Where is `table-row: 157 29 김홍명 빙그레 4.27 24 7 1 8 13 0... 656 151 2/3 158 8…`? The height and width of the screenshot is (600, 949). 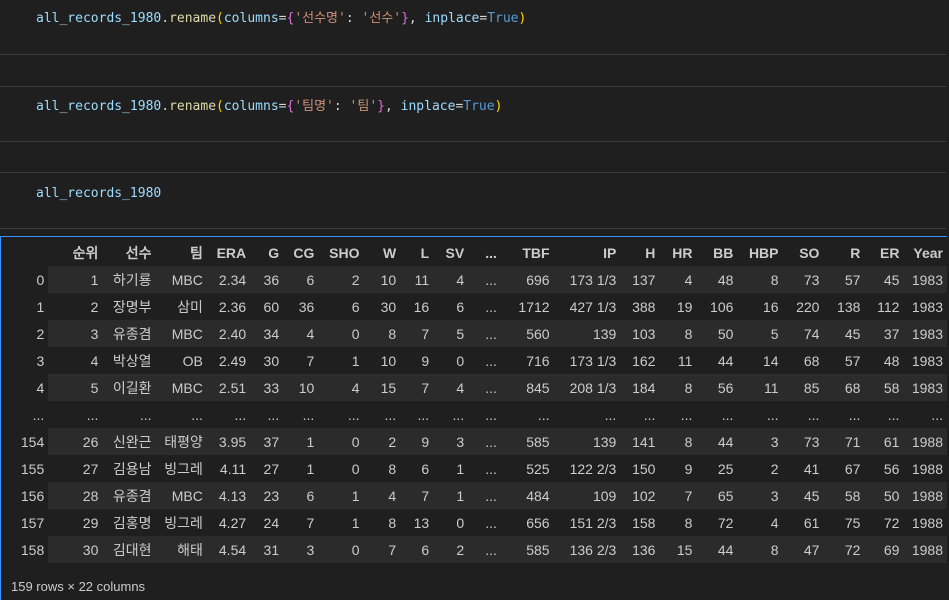 table-row: 157 29 김홍명 빙그레 4.27 24 7 1 8 13 0... 656 151 2/3 158 8… is located at coordinates (479, 522).